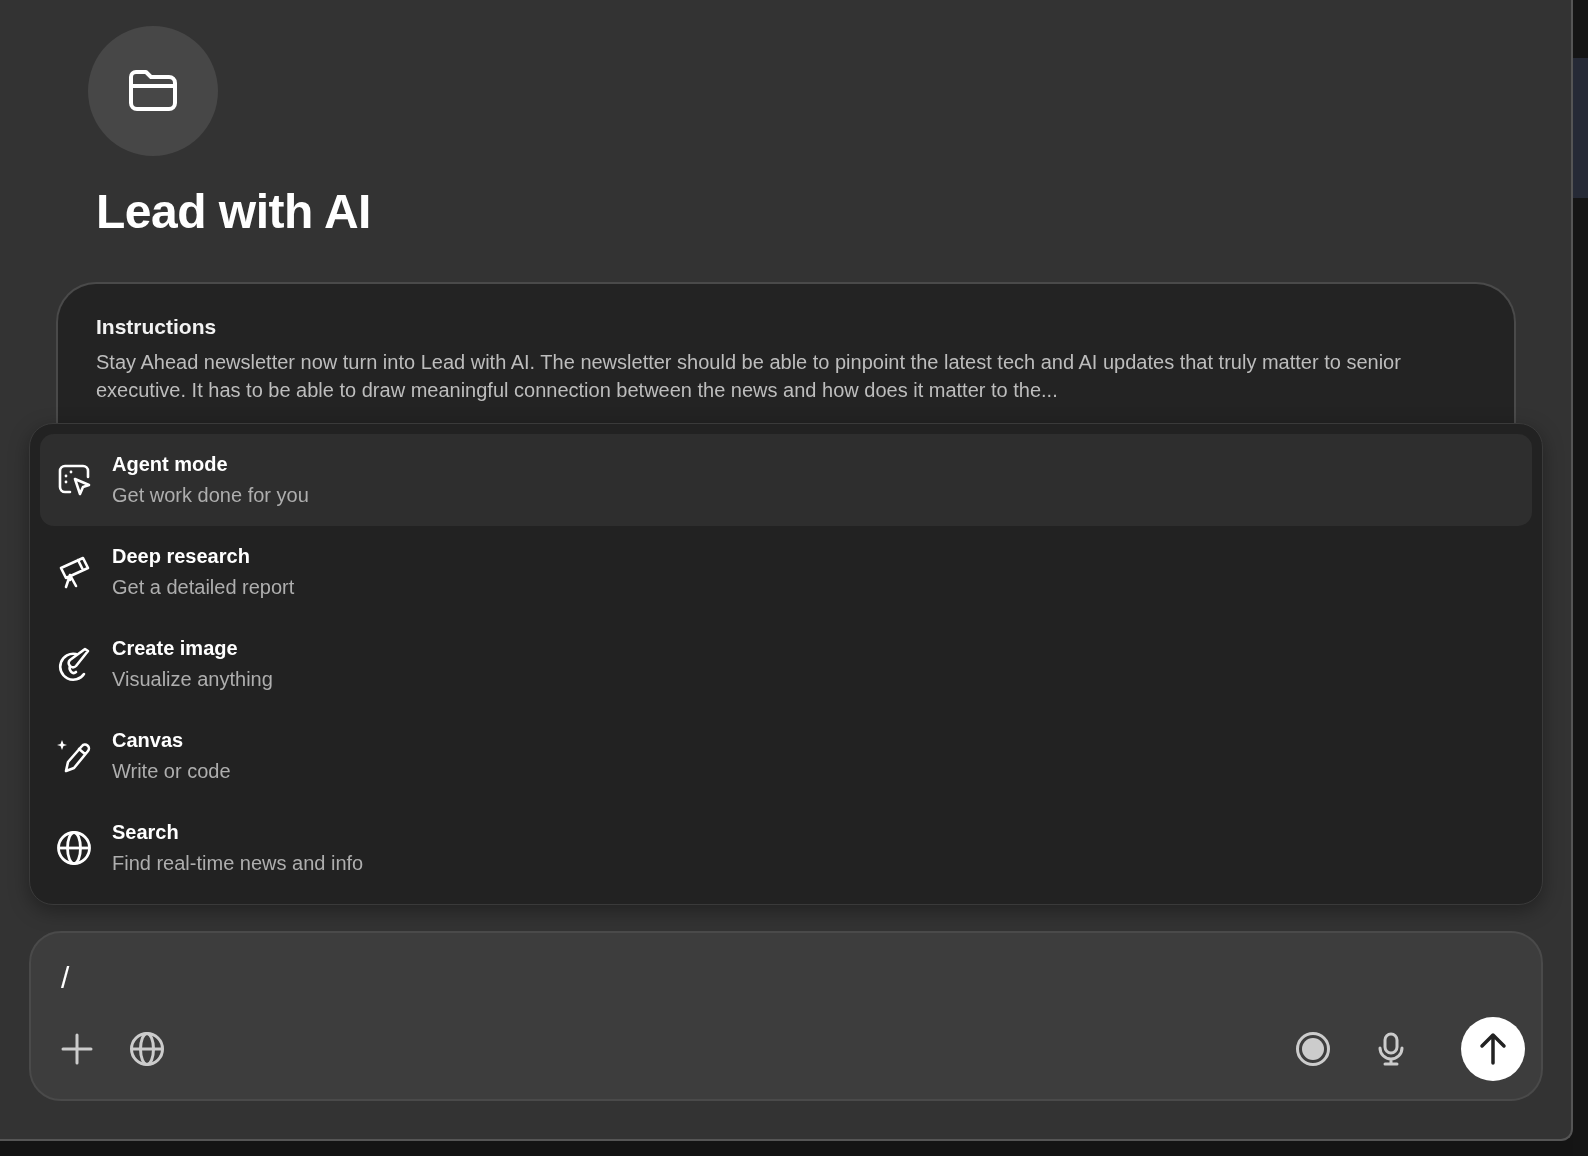 This screenshot has height=1156, width=1588. What do you see at coordinates (74, 664) in the screenshot?
I see `paint-brush-icon` at bounding box center [74, 664].